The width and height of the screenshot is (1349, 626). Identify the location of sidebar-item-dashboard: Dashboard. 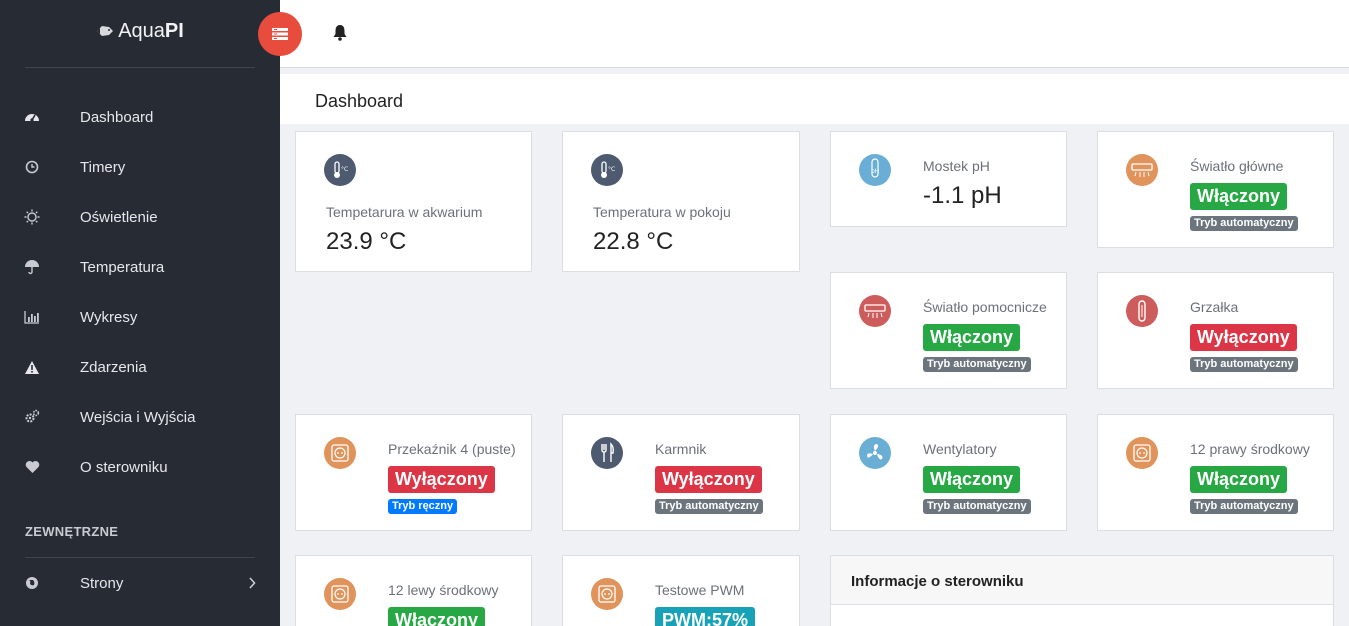
(140, 117).